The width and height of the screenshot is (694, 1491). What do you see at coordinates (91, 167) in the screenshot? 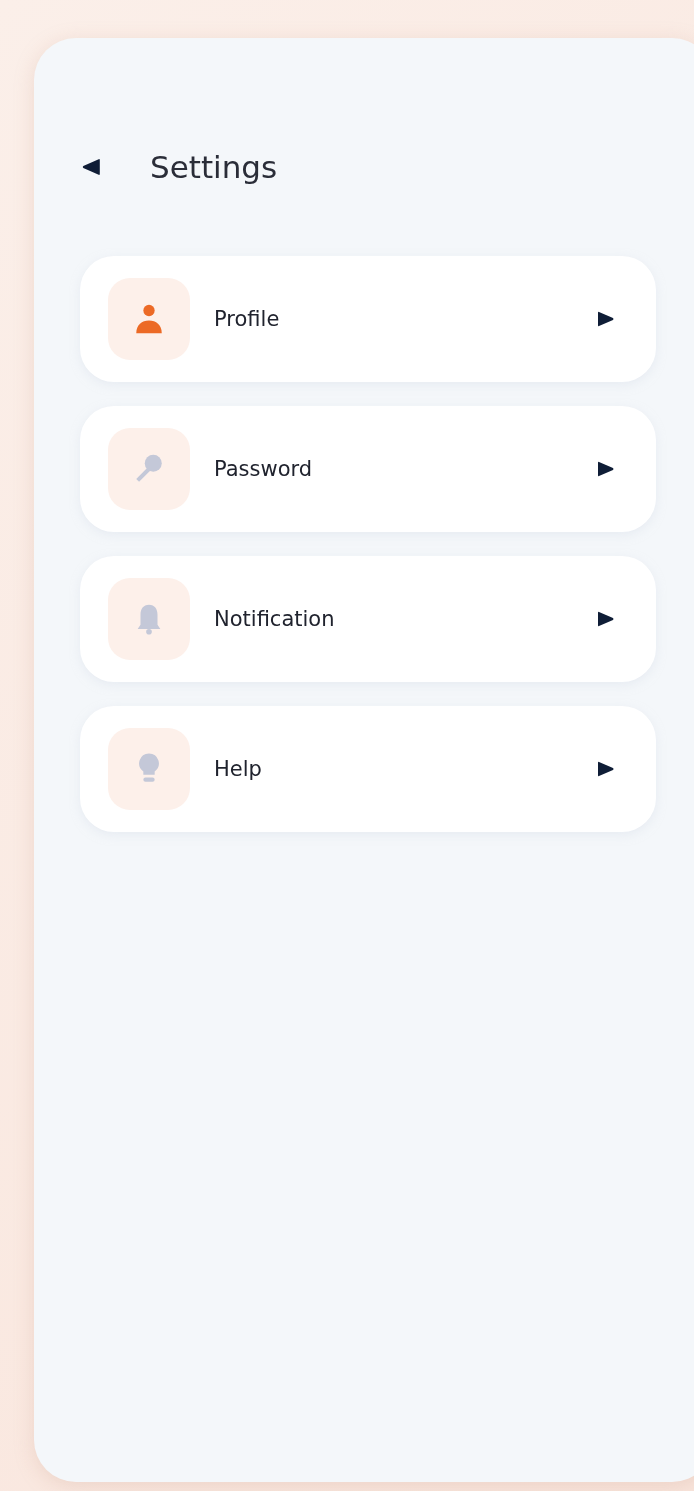
I see `back-arrow-icon` at bounding box center [91, 167].